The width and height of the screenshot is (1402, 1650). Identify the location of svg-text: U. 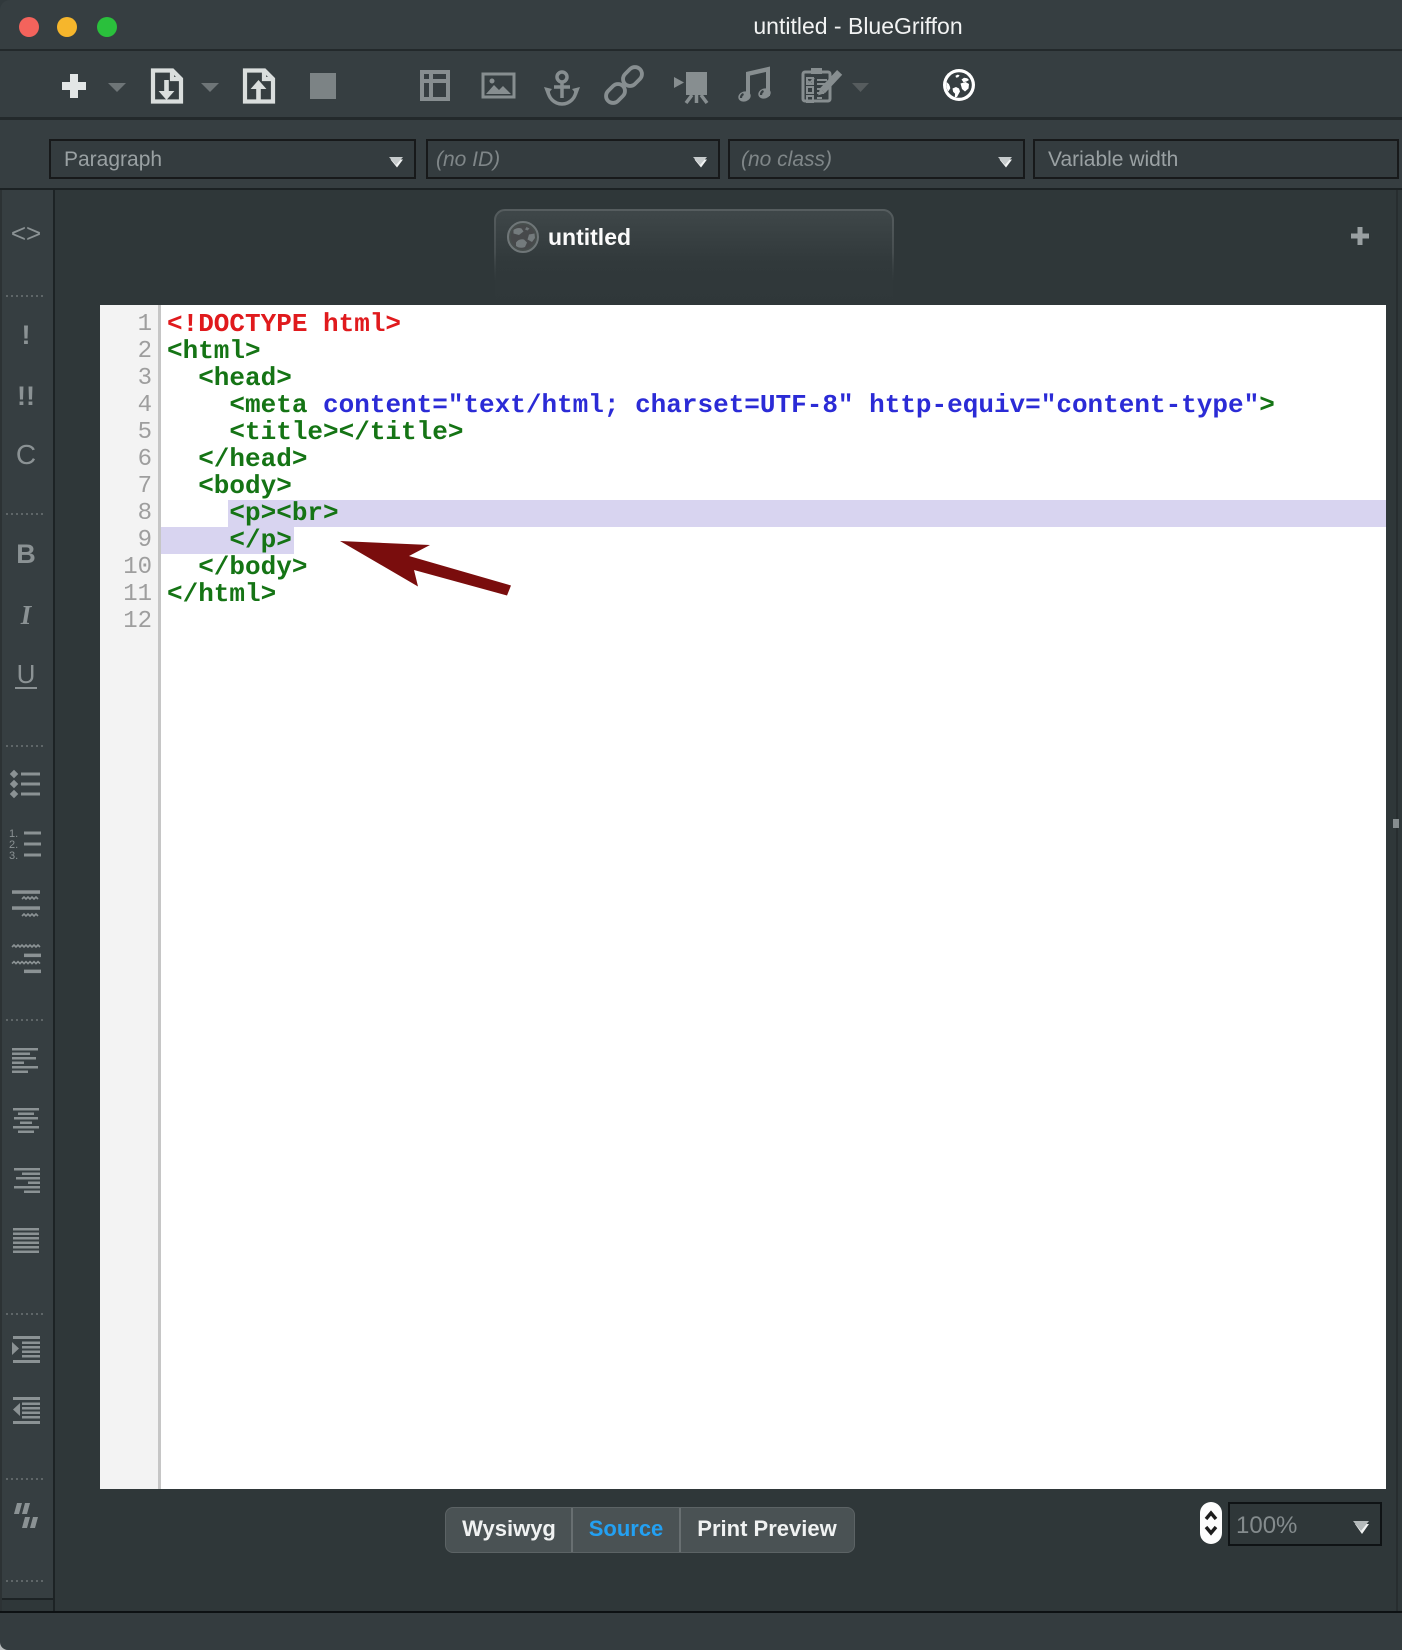
(26, 674).